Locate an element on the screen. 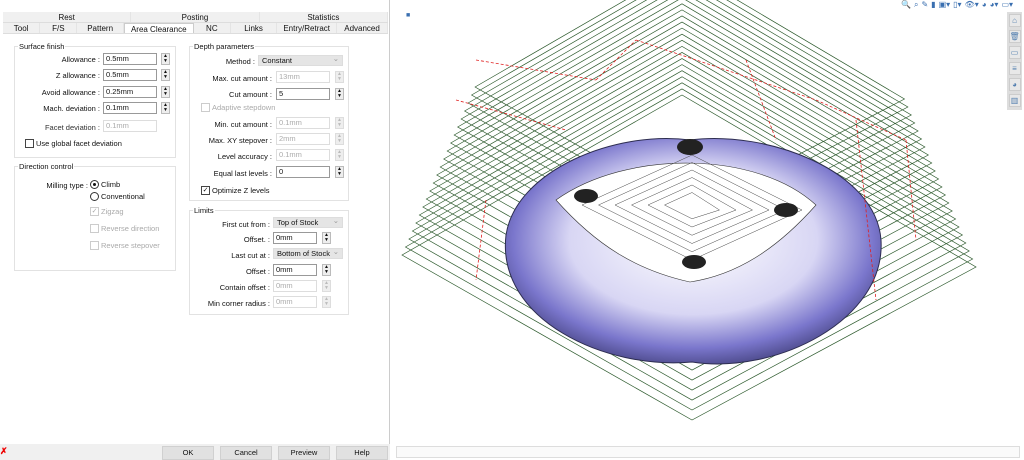  cut-amount-spinner: ▲ ▼ is located at coordinates (339, 94).